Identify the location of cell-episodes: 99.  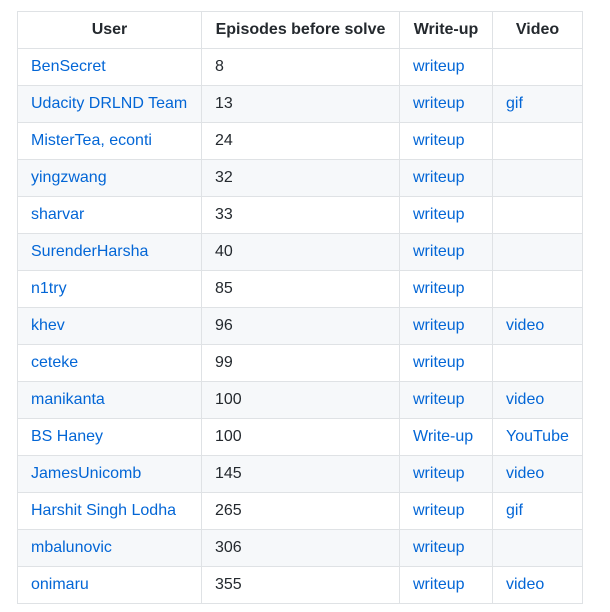
(300, 363).